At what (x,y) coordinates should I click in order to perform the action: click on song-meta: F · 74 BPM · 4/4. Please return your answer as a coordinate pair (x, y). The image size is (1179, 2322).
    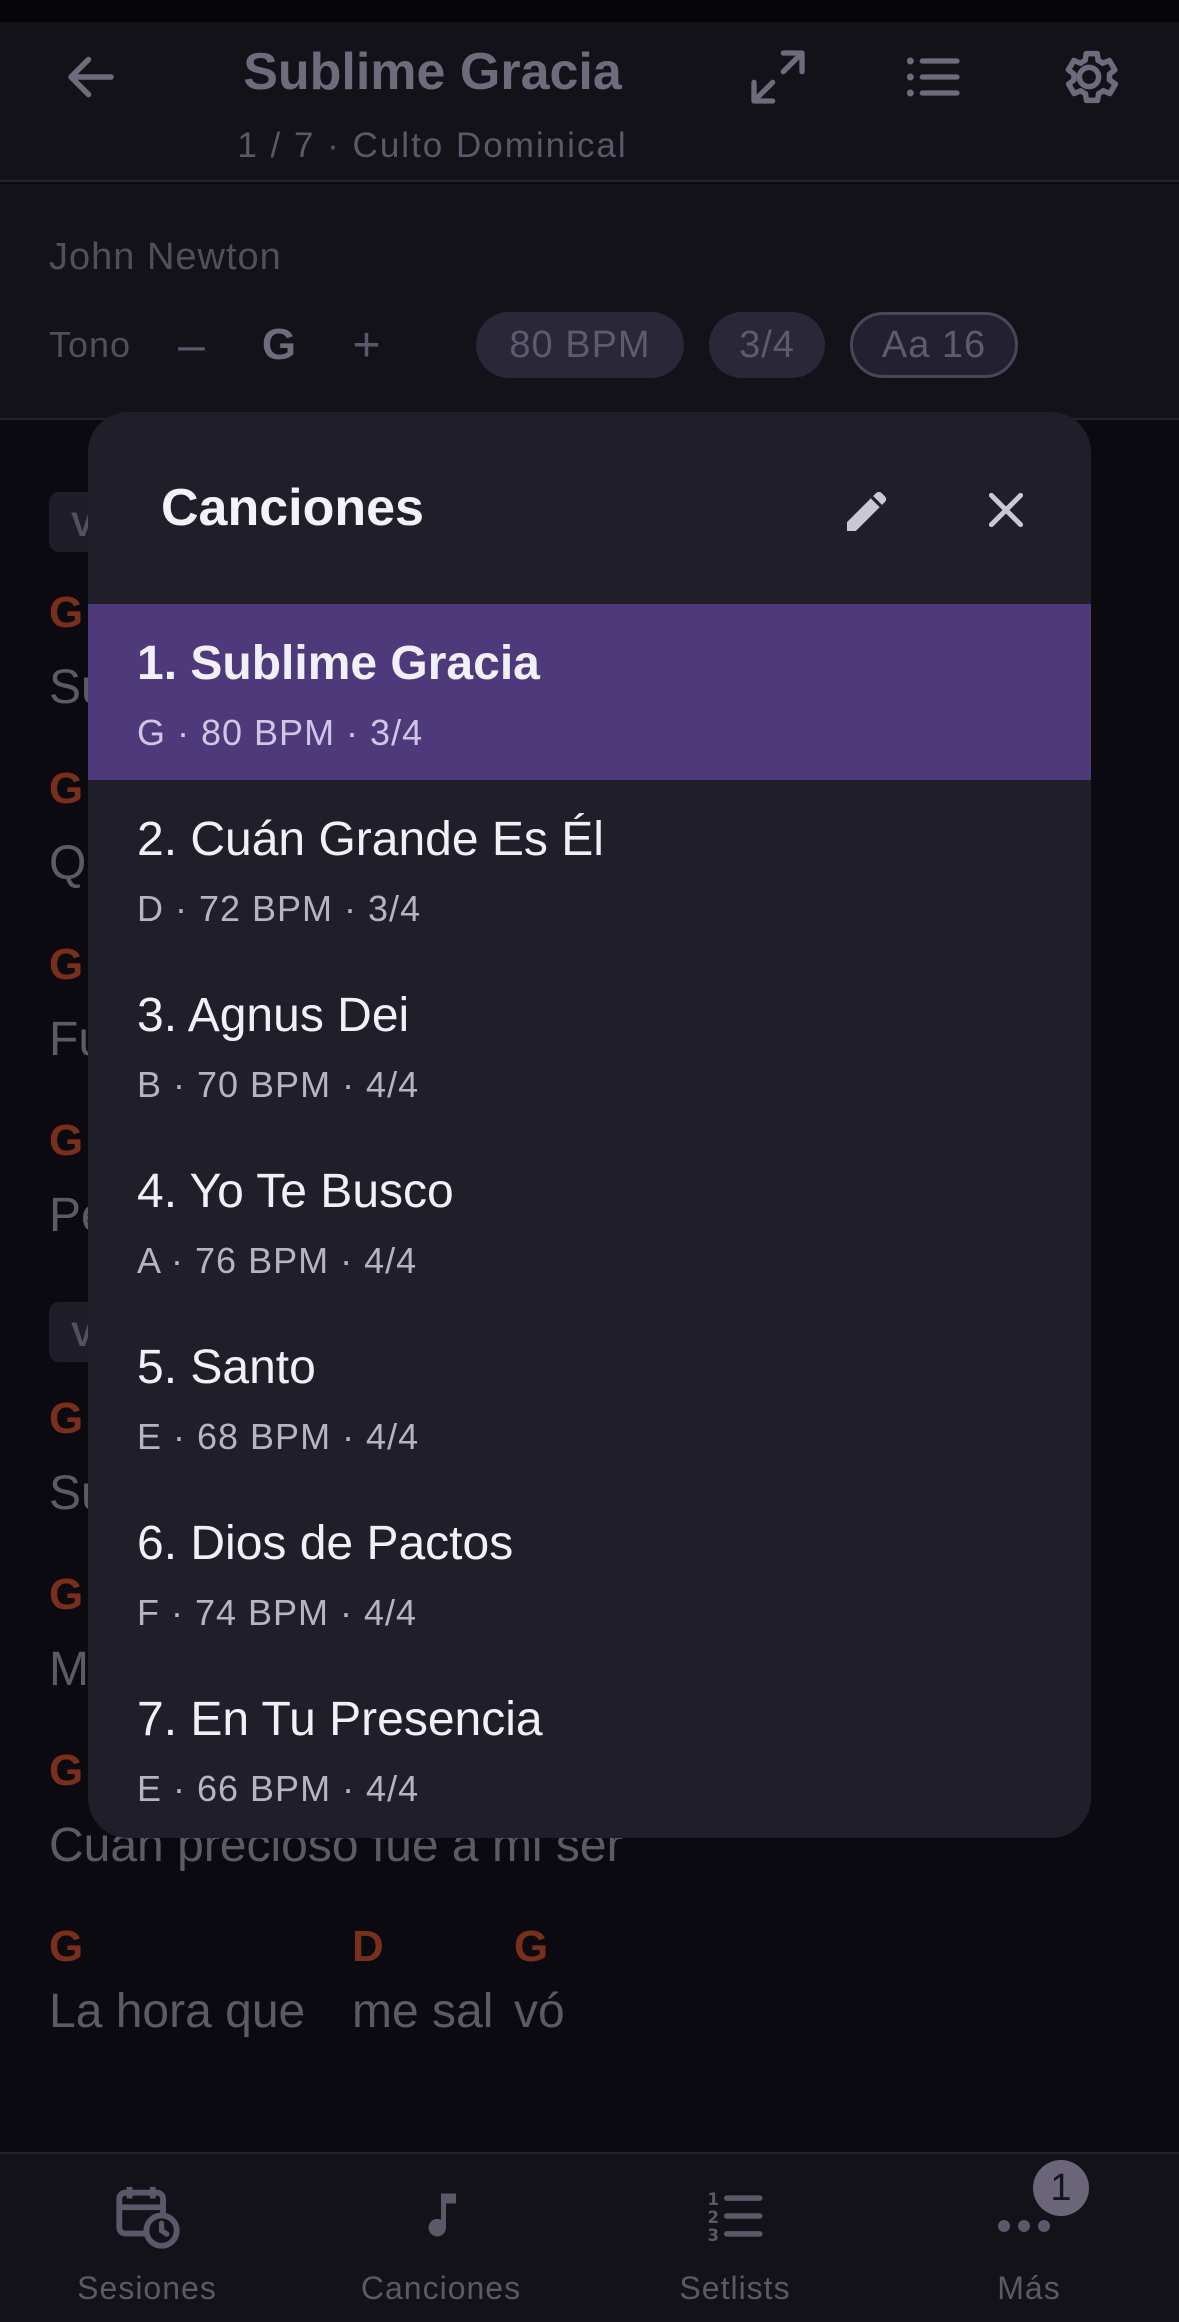
    Looking at the image, I should click on (277, 1612).